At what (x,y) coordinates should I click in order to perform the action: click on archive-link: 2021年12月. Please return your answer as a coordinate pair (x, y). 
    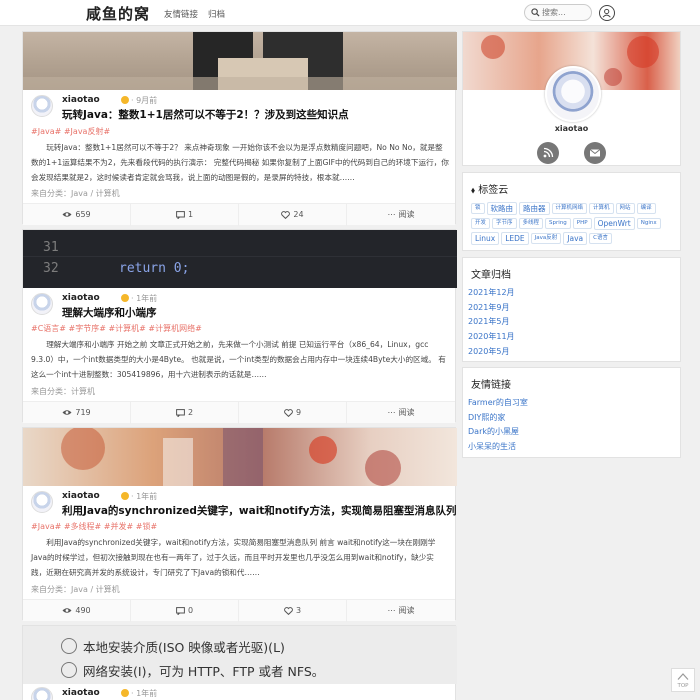
    Looking at the image, I should click on (568, 293).